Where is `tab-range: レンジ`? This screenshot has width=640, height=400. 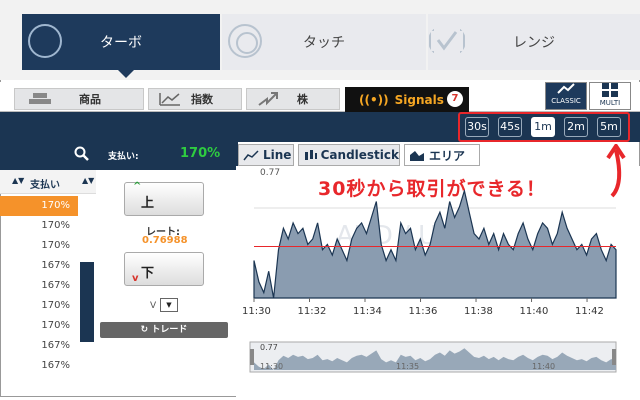 tab-range: レンジ is located at coordinates (534, 42).